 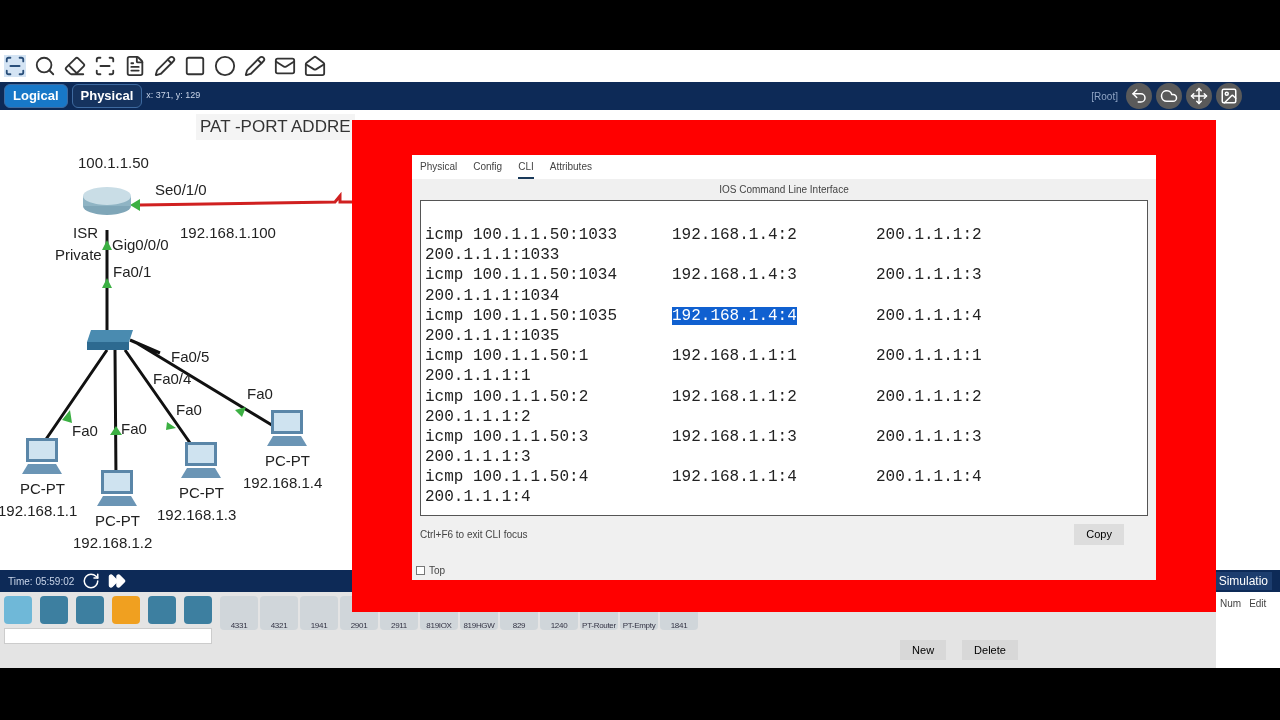 I want to click on delete-icon, so click(x=75, y=66).